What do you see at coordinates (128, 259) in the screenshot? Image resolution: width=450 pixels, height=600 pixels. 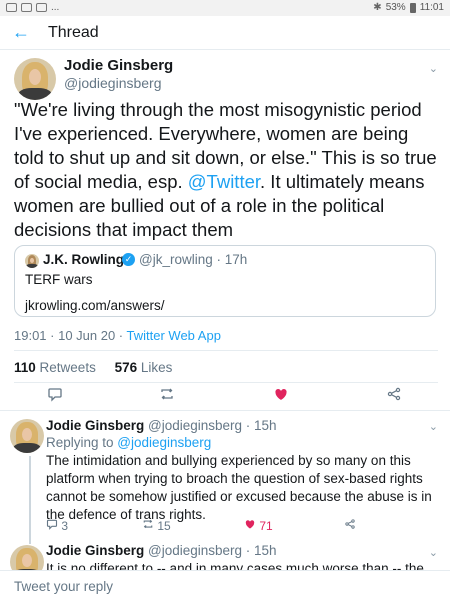 I see `verified-icon: ✓` at bounding box center [128, 259].